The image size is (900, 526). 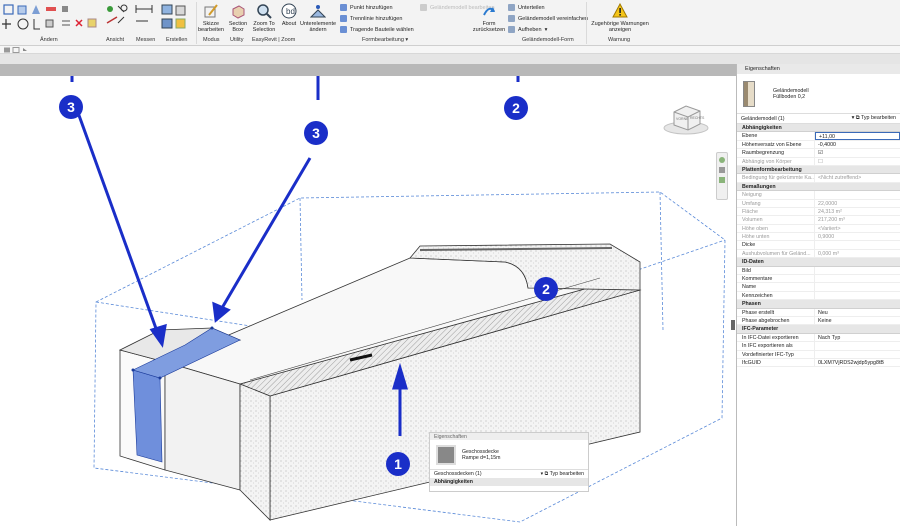 I want to click on about-button: bd About, so click(x=289, y=15).